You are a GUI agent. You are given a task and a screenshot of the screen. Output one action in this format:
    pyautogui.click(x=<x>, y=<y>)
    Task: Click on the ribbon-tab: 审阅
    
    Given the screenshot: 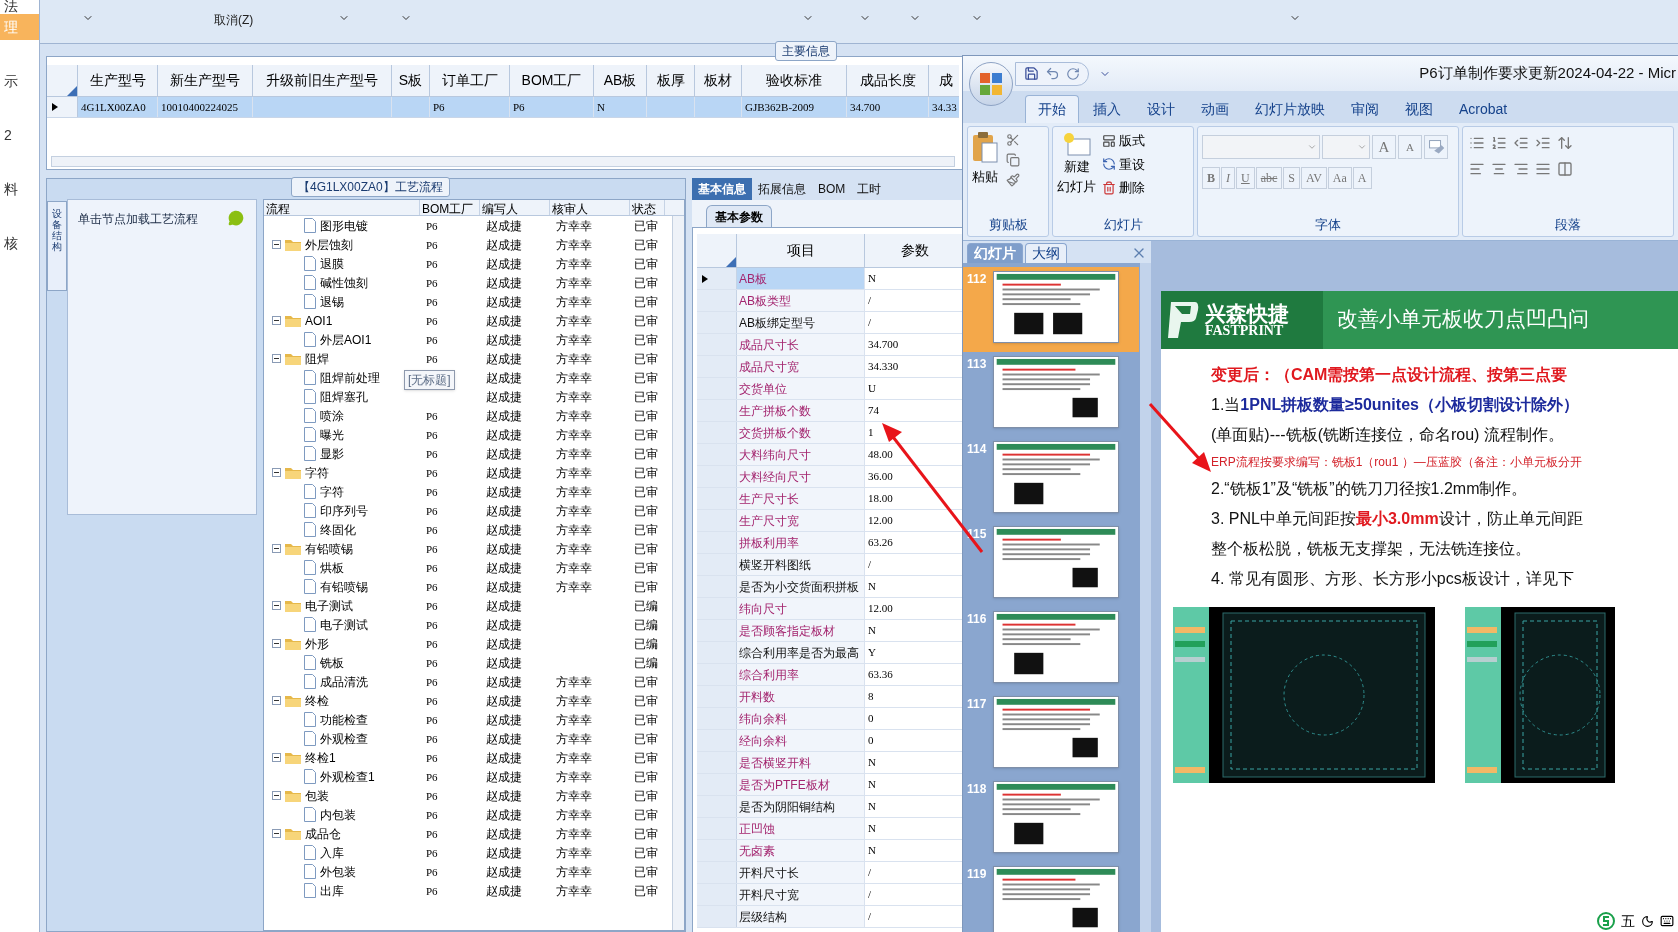 What is the action you would take?
    pyautogui.click(x=1365, y=109)
    